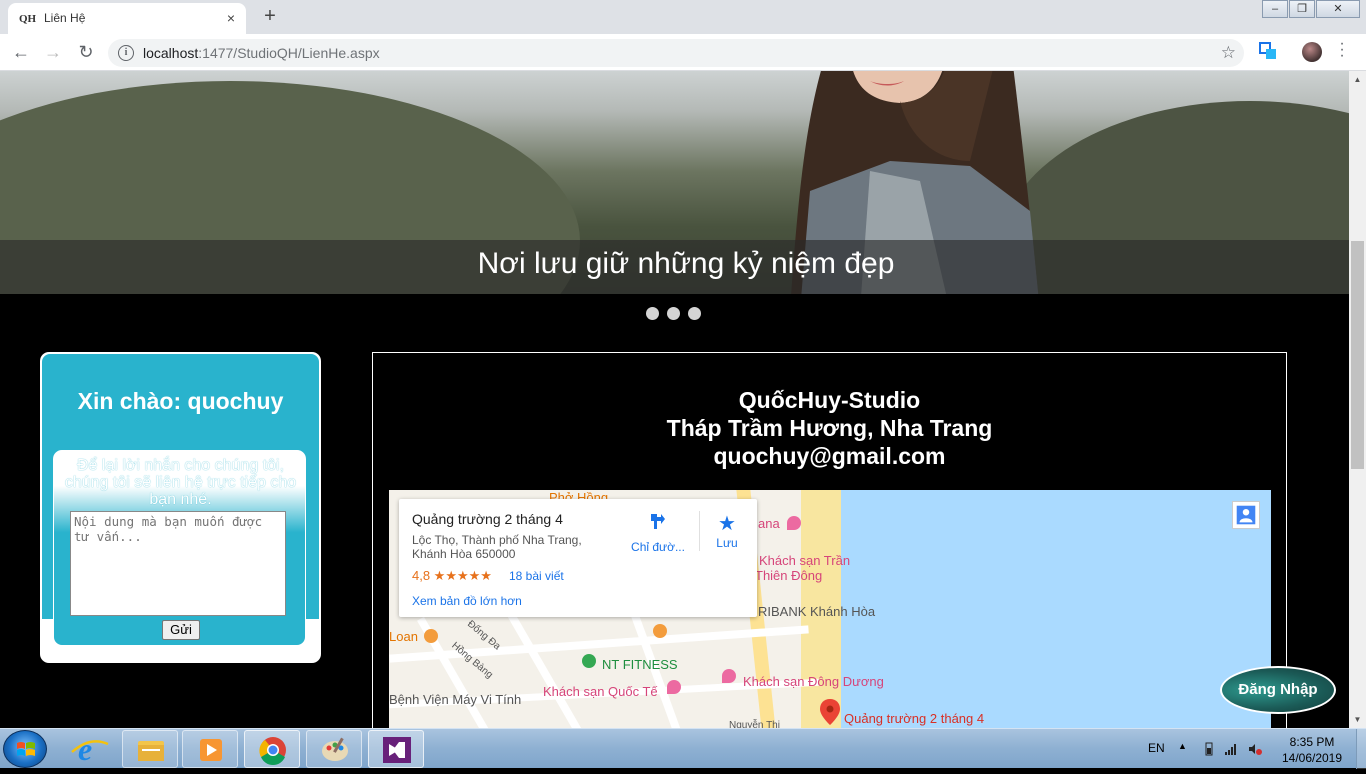  What do you see at coordinates (1209, 749) in the screenshot?
I see `battery-icon` at bounding box center [1209, 749].